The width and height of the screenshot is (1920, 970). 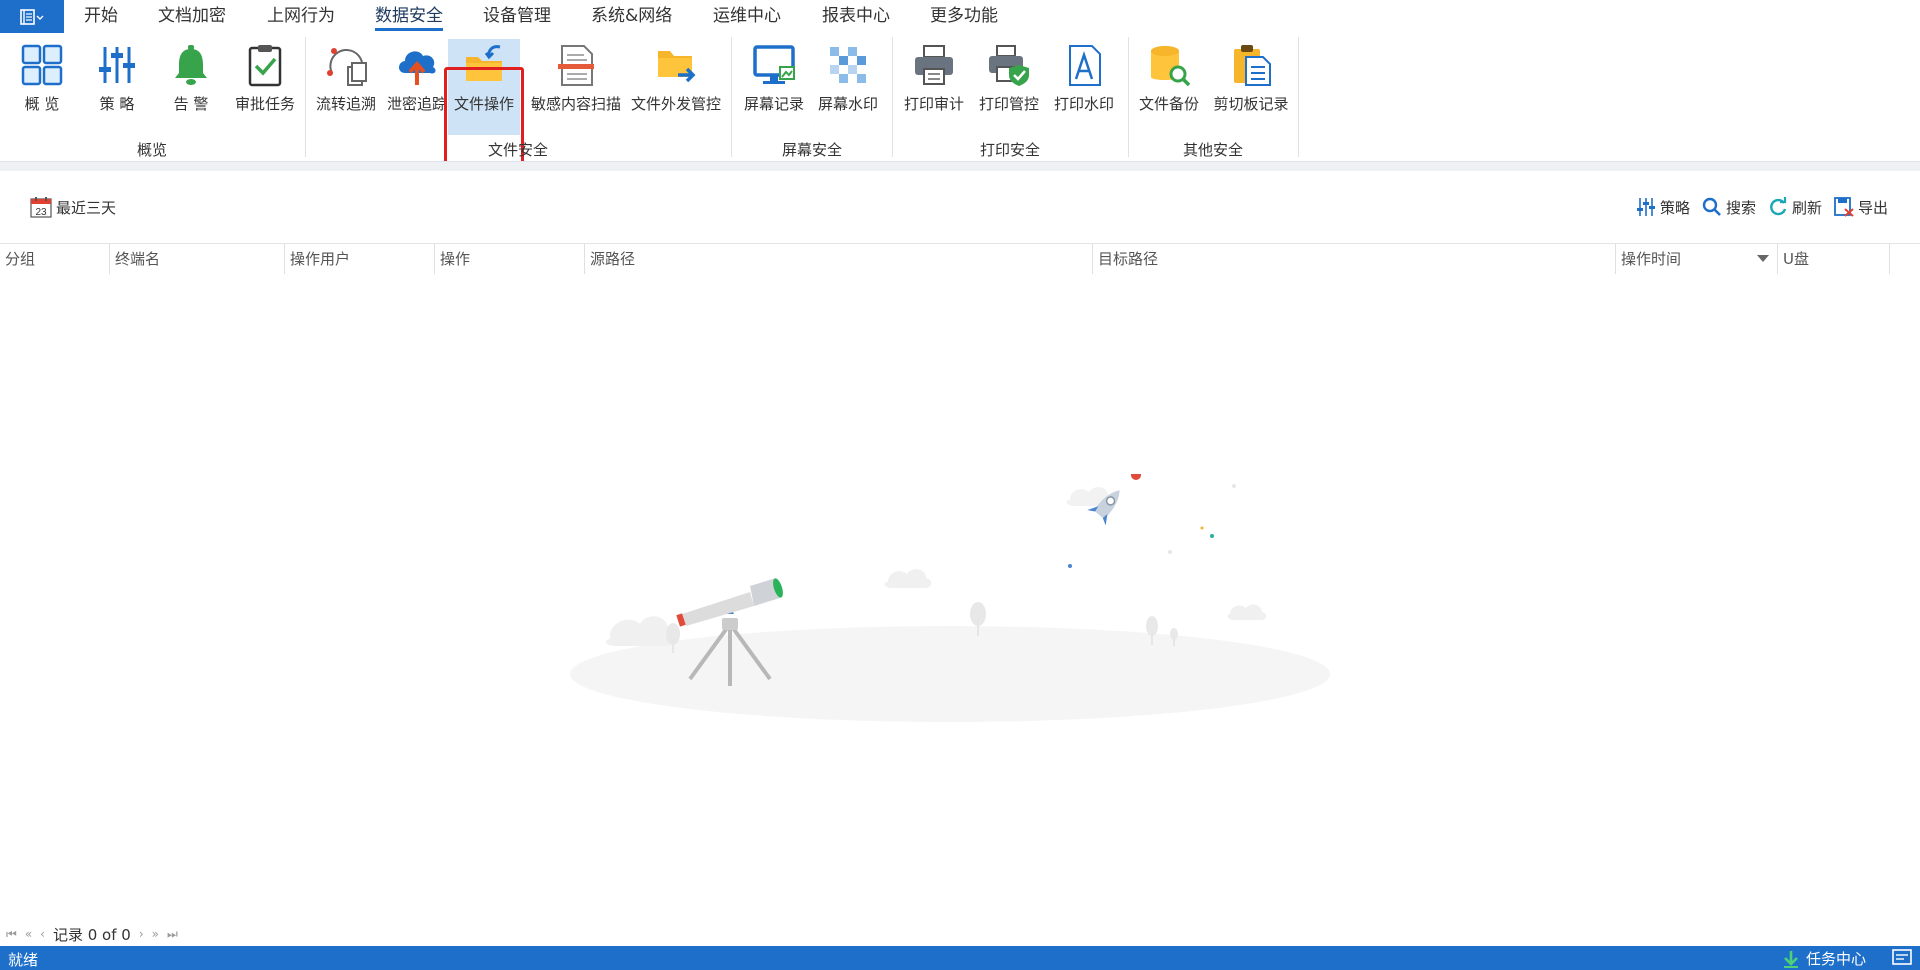 What do you see at coordinates (631, 16) in the screenshot?
I see `tab-system-network: 系统&网络` at bounding box center [631, 16].